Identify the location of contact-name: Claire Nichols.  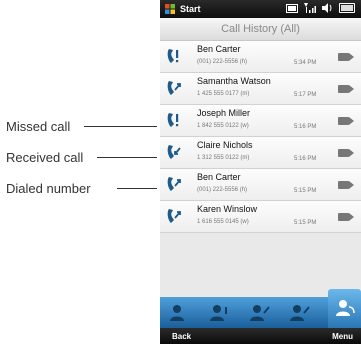
(225, 145).